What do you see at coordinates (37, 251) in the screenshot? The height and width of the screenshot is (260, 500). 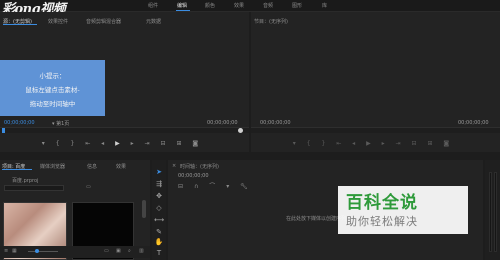 I see `zoom-slider-handle` at bounding box center [37, 251].